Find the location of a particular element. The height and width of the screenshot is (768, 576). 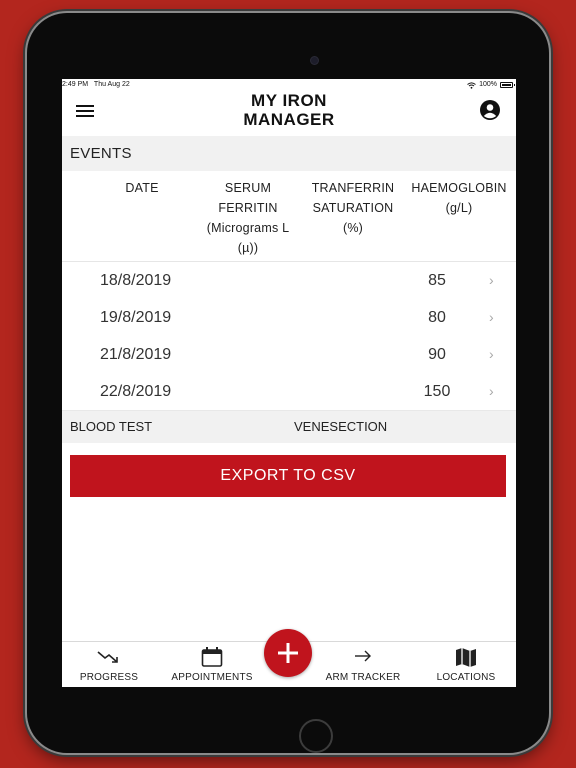

column-header-ferritin-line2: FERRITIN is located at coordinates (248, 208).